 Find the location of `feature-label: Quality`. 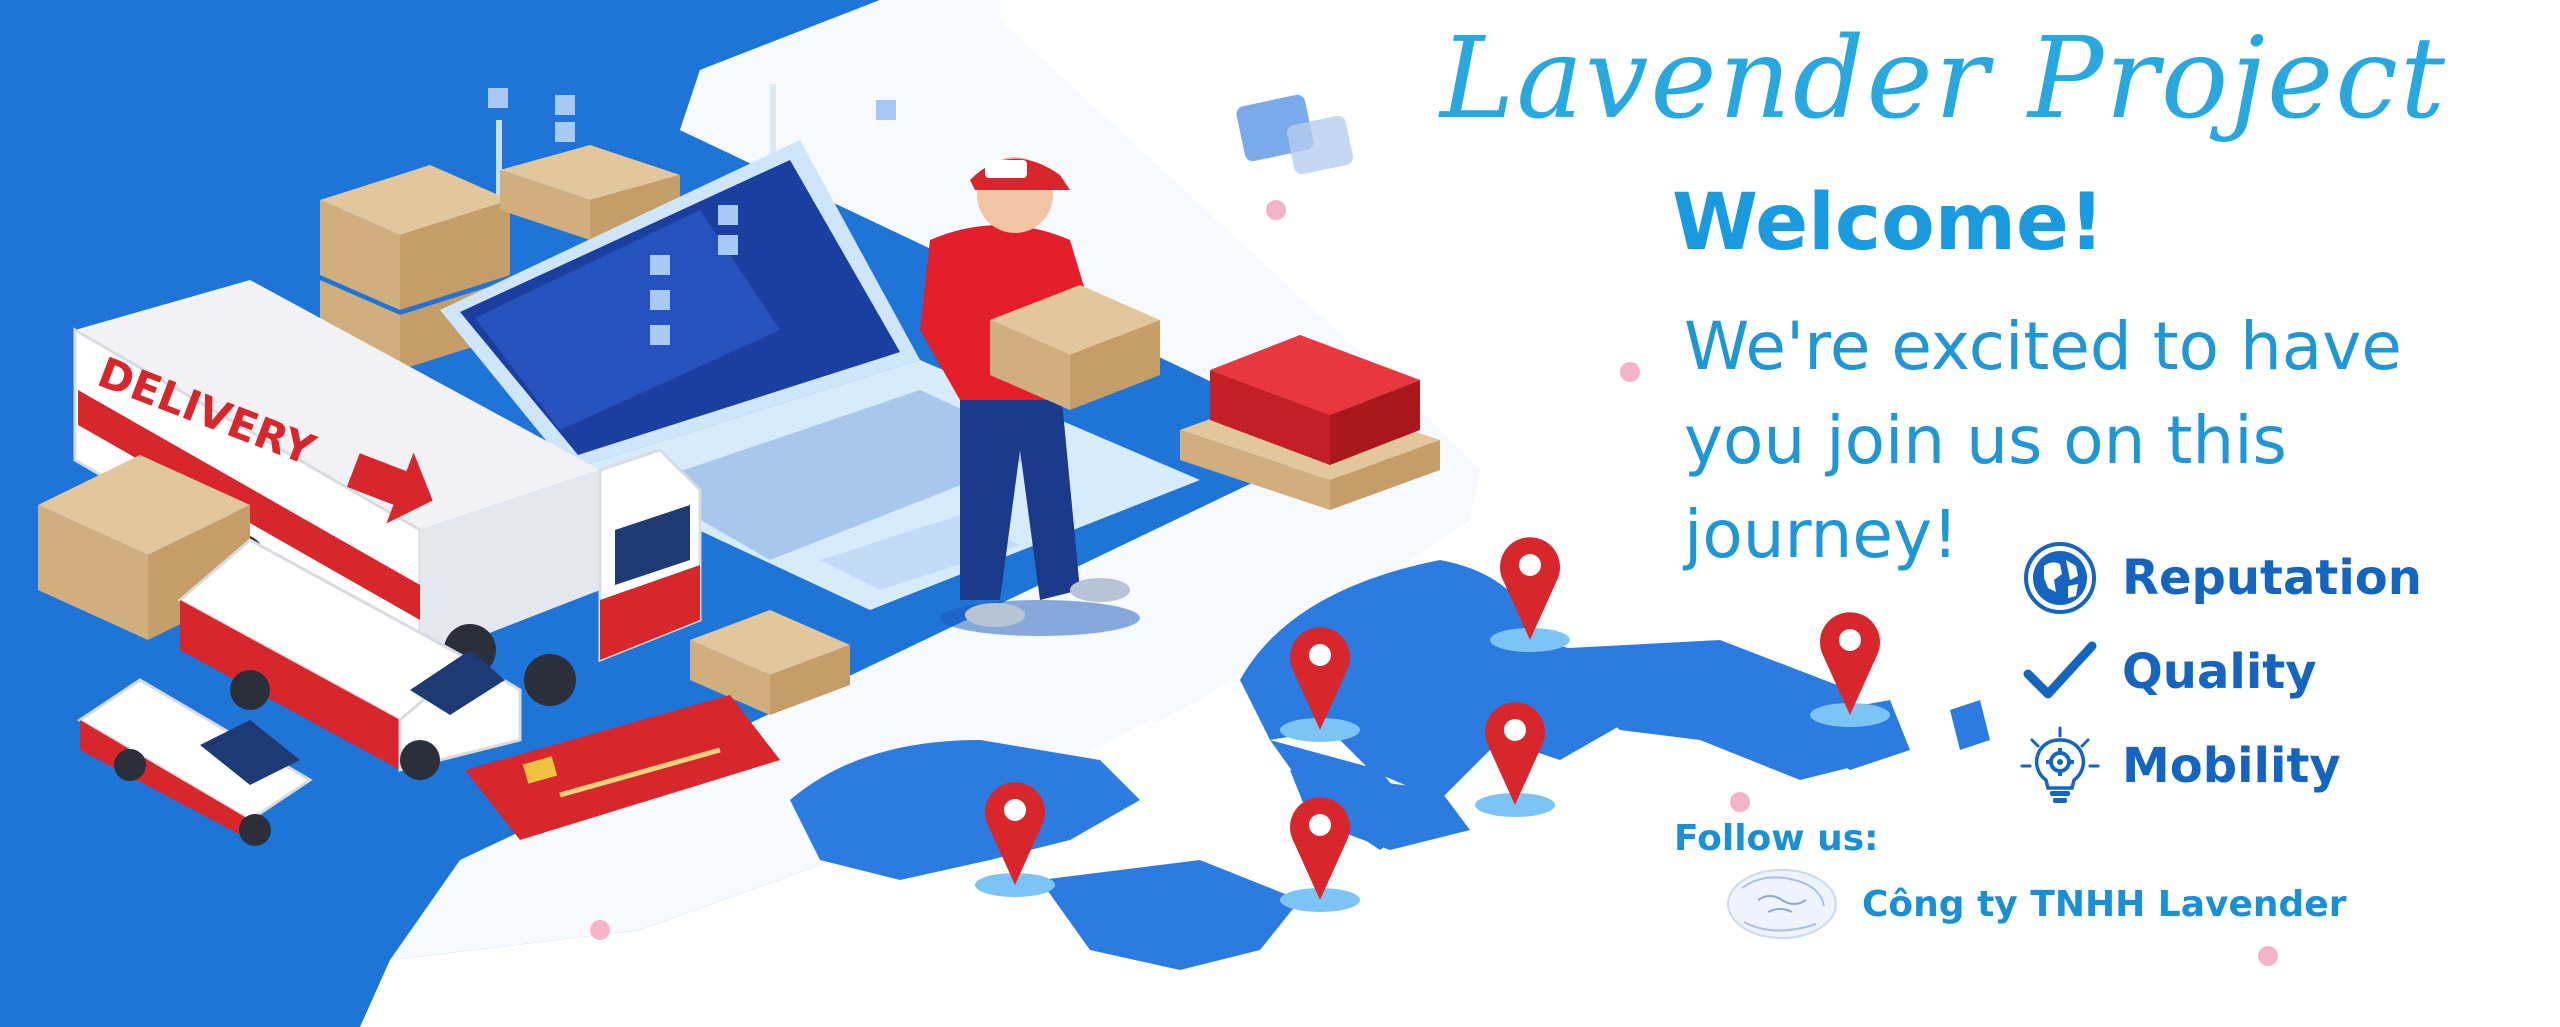

feature-label: Quality is located at coordinates (2219, 672).